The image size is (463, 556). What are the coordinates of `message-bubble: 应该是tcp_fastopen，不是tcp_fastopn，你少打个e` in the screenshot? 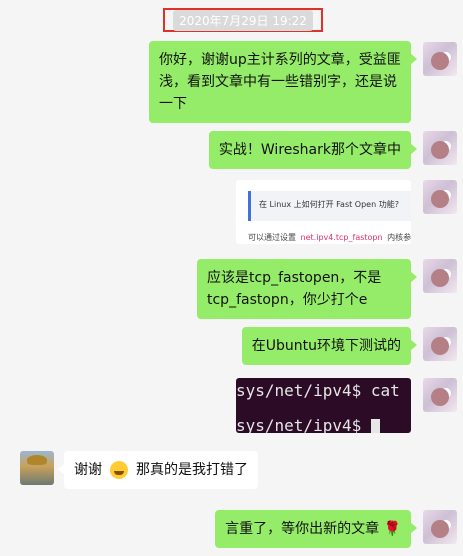 It's located at (307, 289).